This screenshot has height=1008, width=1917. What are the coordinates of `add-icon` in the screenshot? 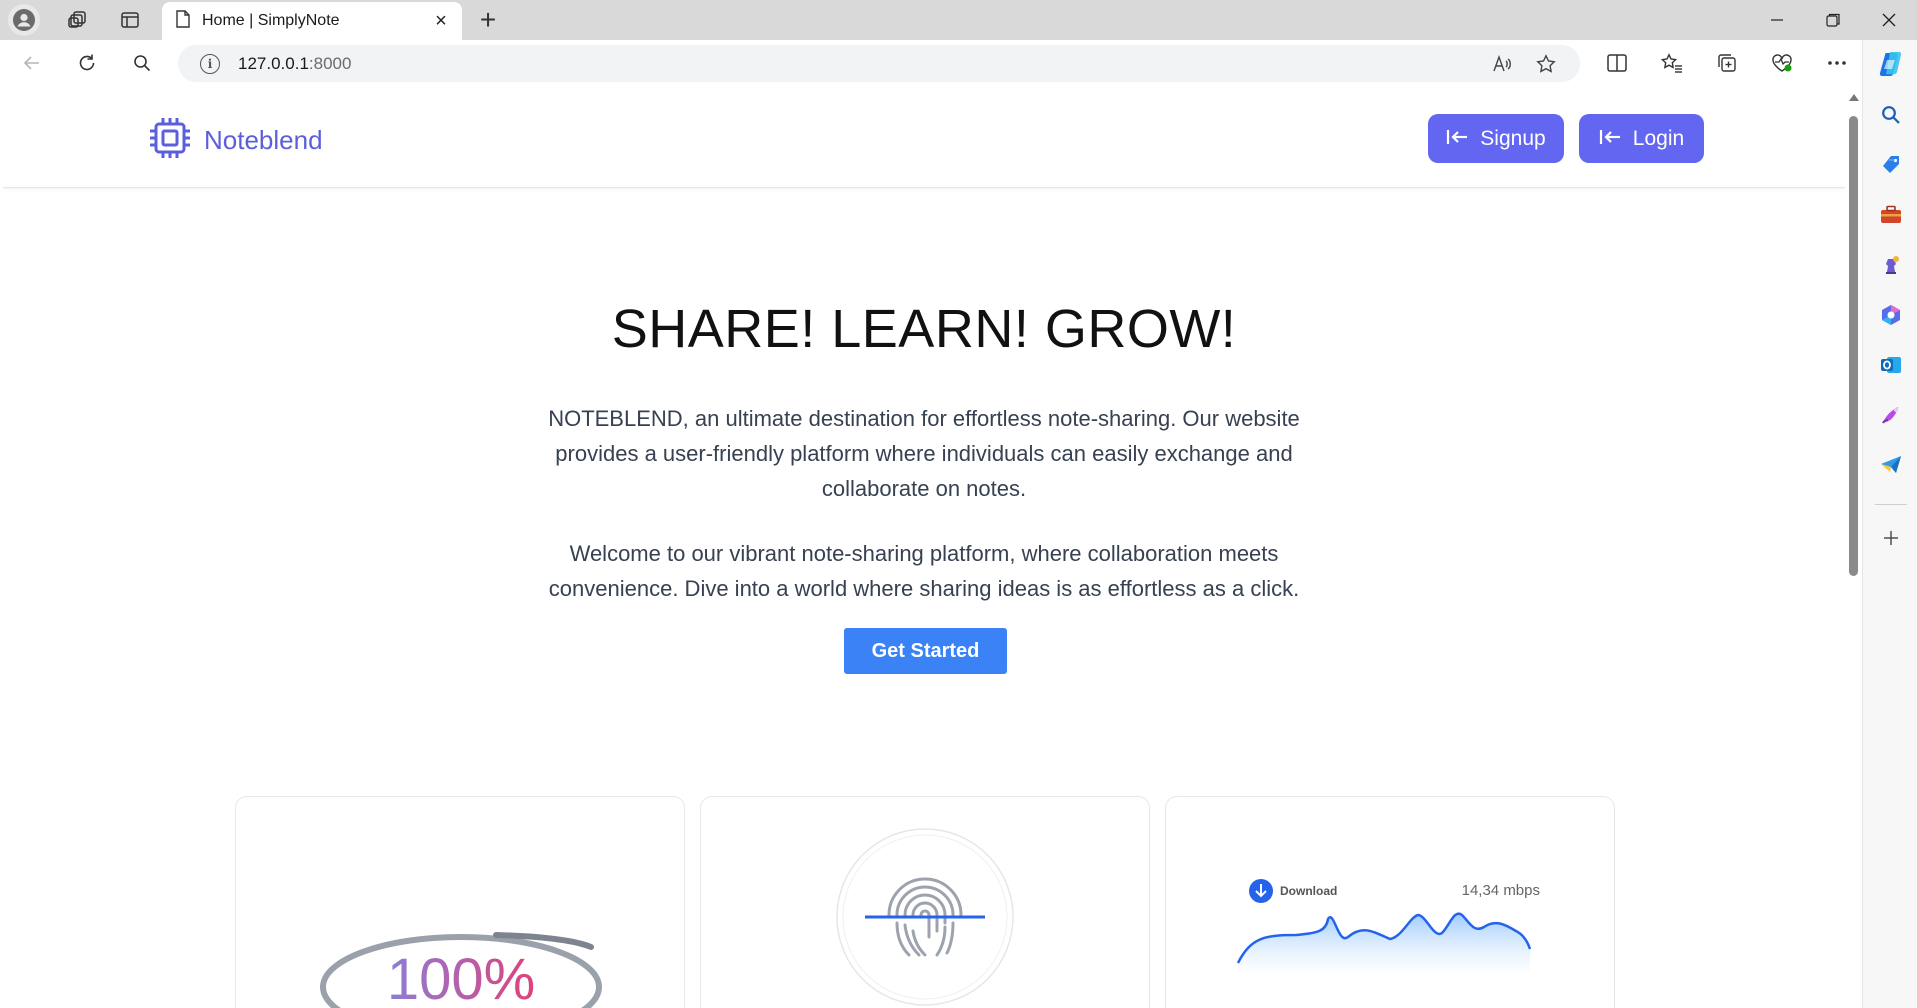 It's located at (1891, 538).